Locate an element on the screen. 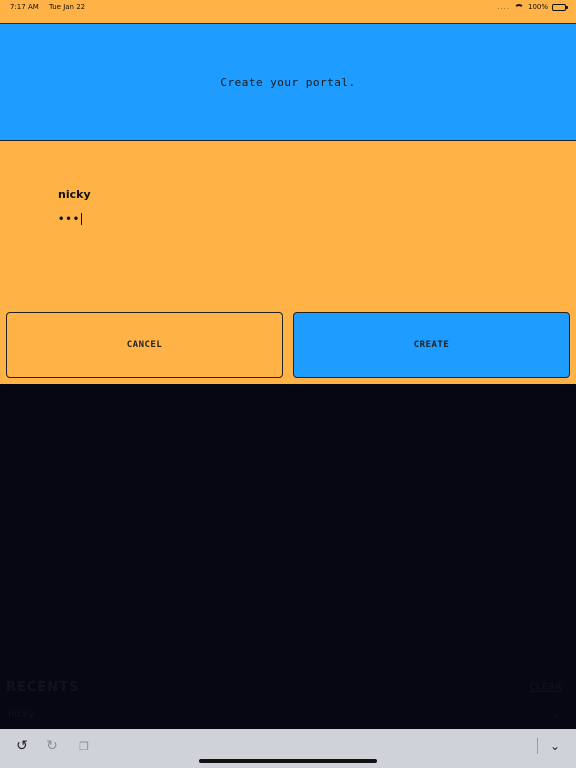 The height and width of the screenshot is (768, 576). battery-percent: 100% is located at coordinates (537, 7).